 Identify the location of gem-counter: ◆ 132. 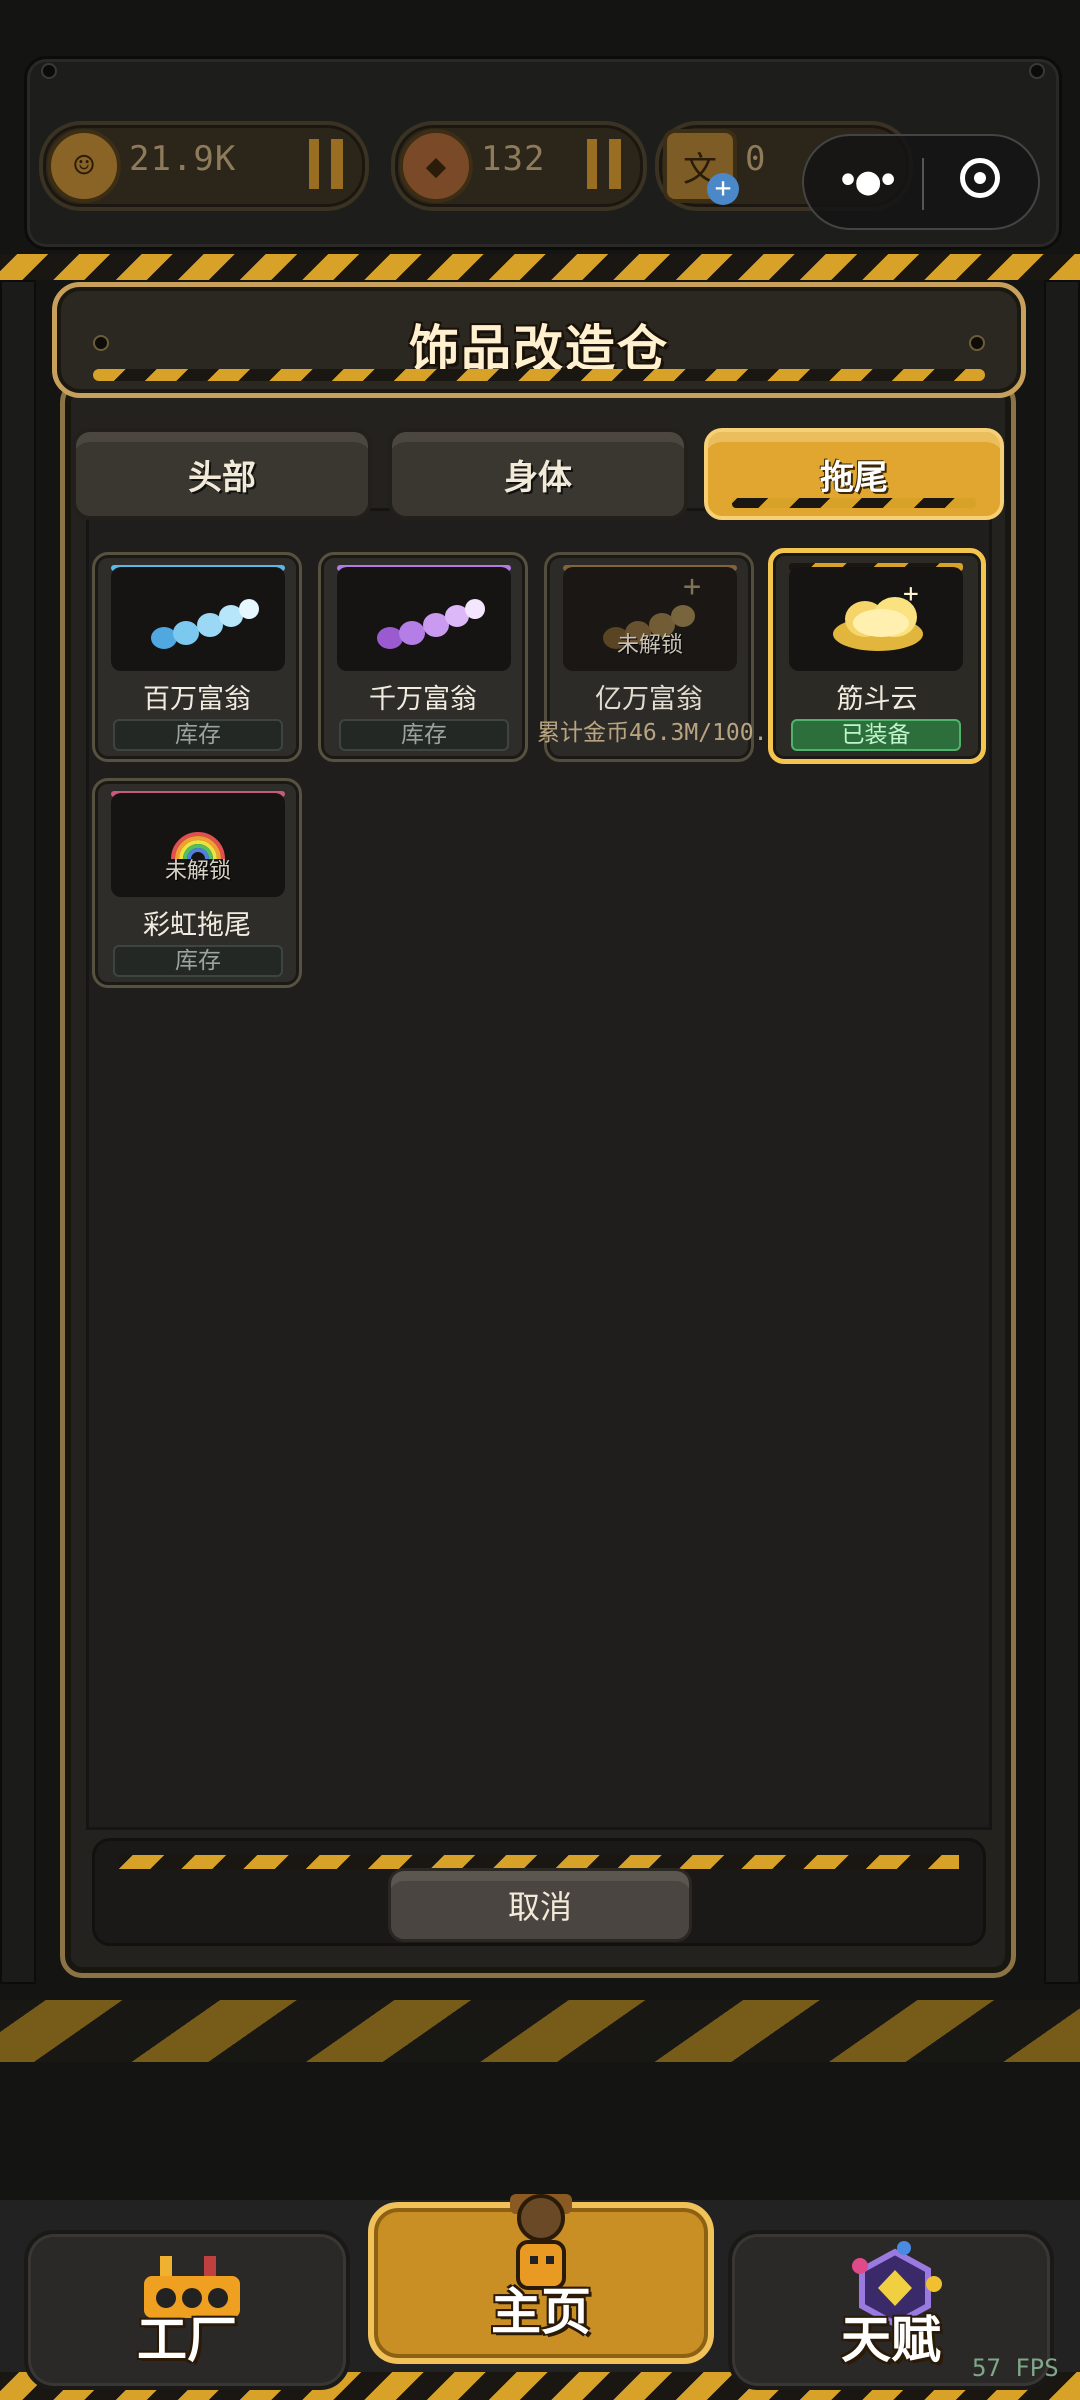
(519, 166).